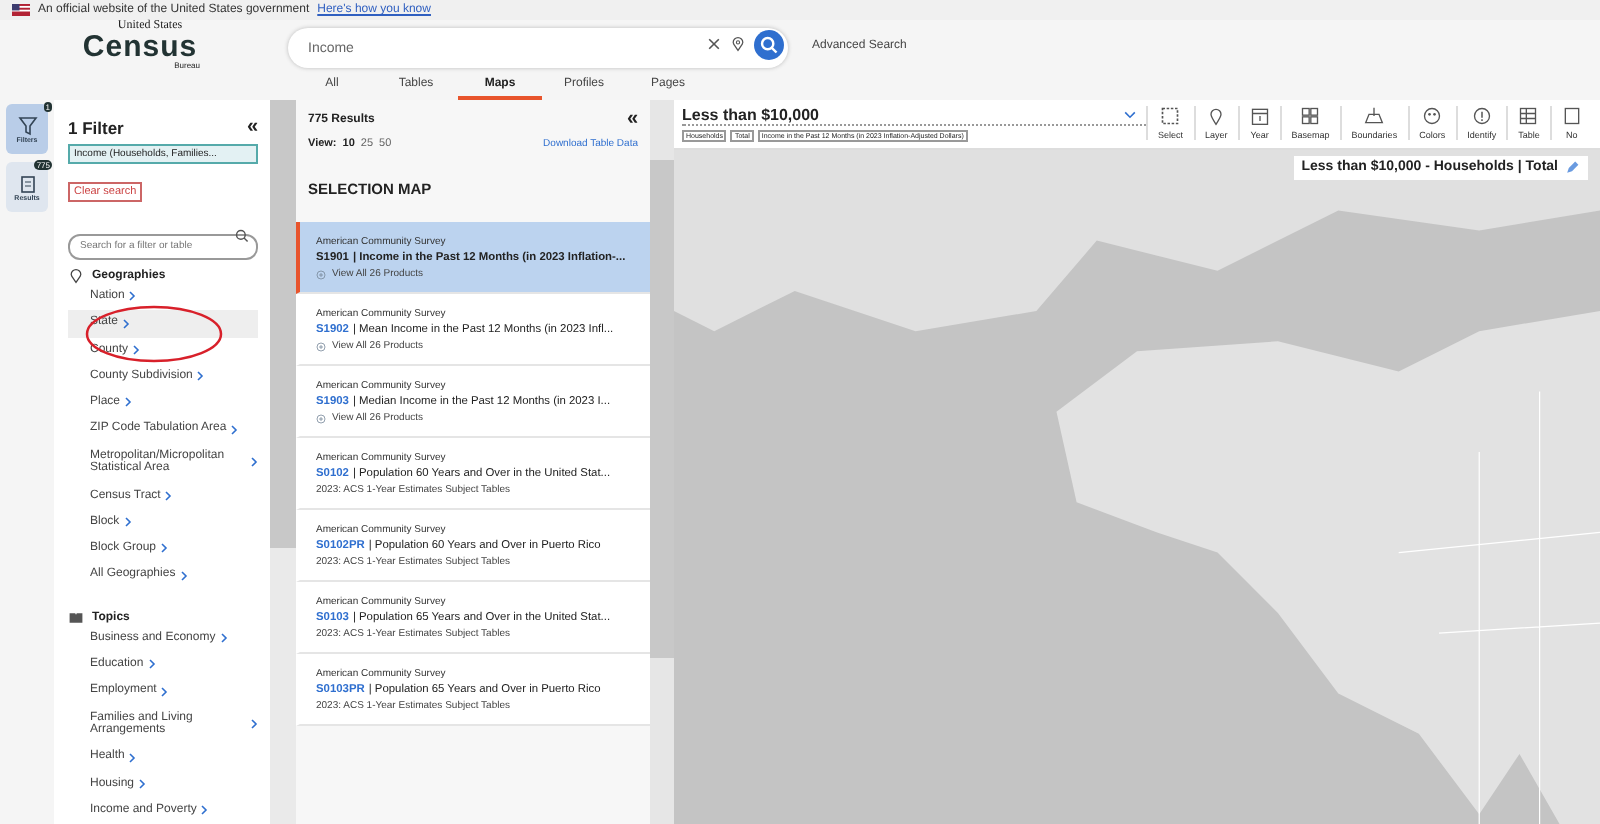  Describe the element at coordinates (1130, 114) in the screenshot. I see `chevron-down-icon` at that location.